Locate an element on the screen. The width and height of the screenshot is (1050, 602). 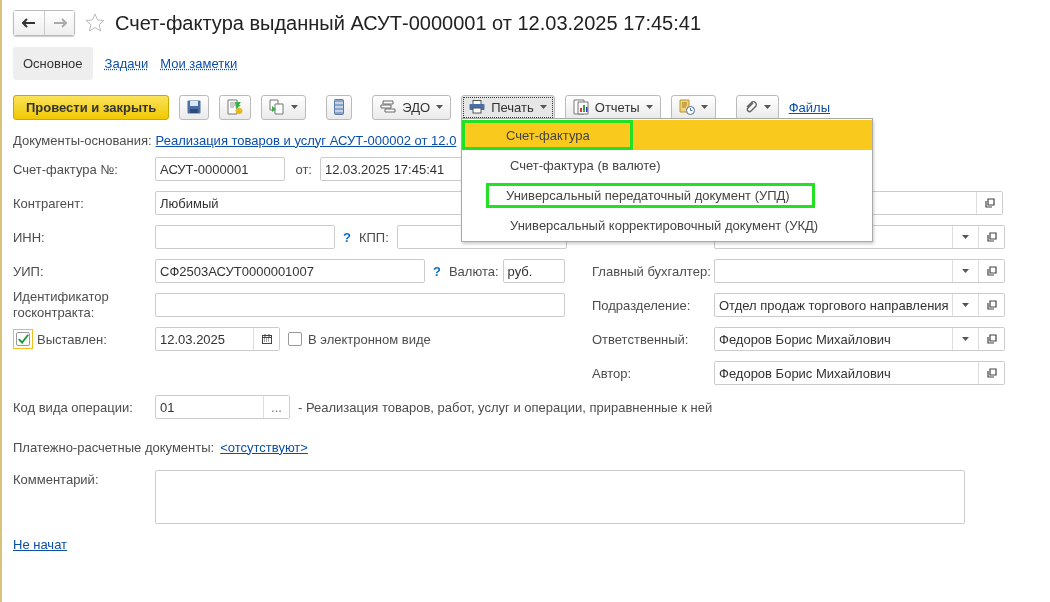
field-label: Контрагент: is located at coordinates (49, 203).